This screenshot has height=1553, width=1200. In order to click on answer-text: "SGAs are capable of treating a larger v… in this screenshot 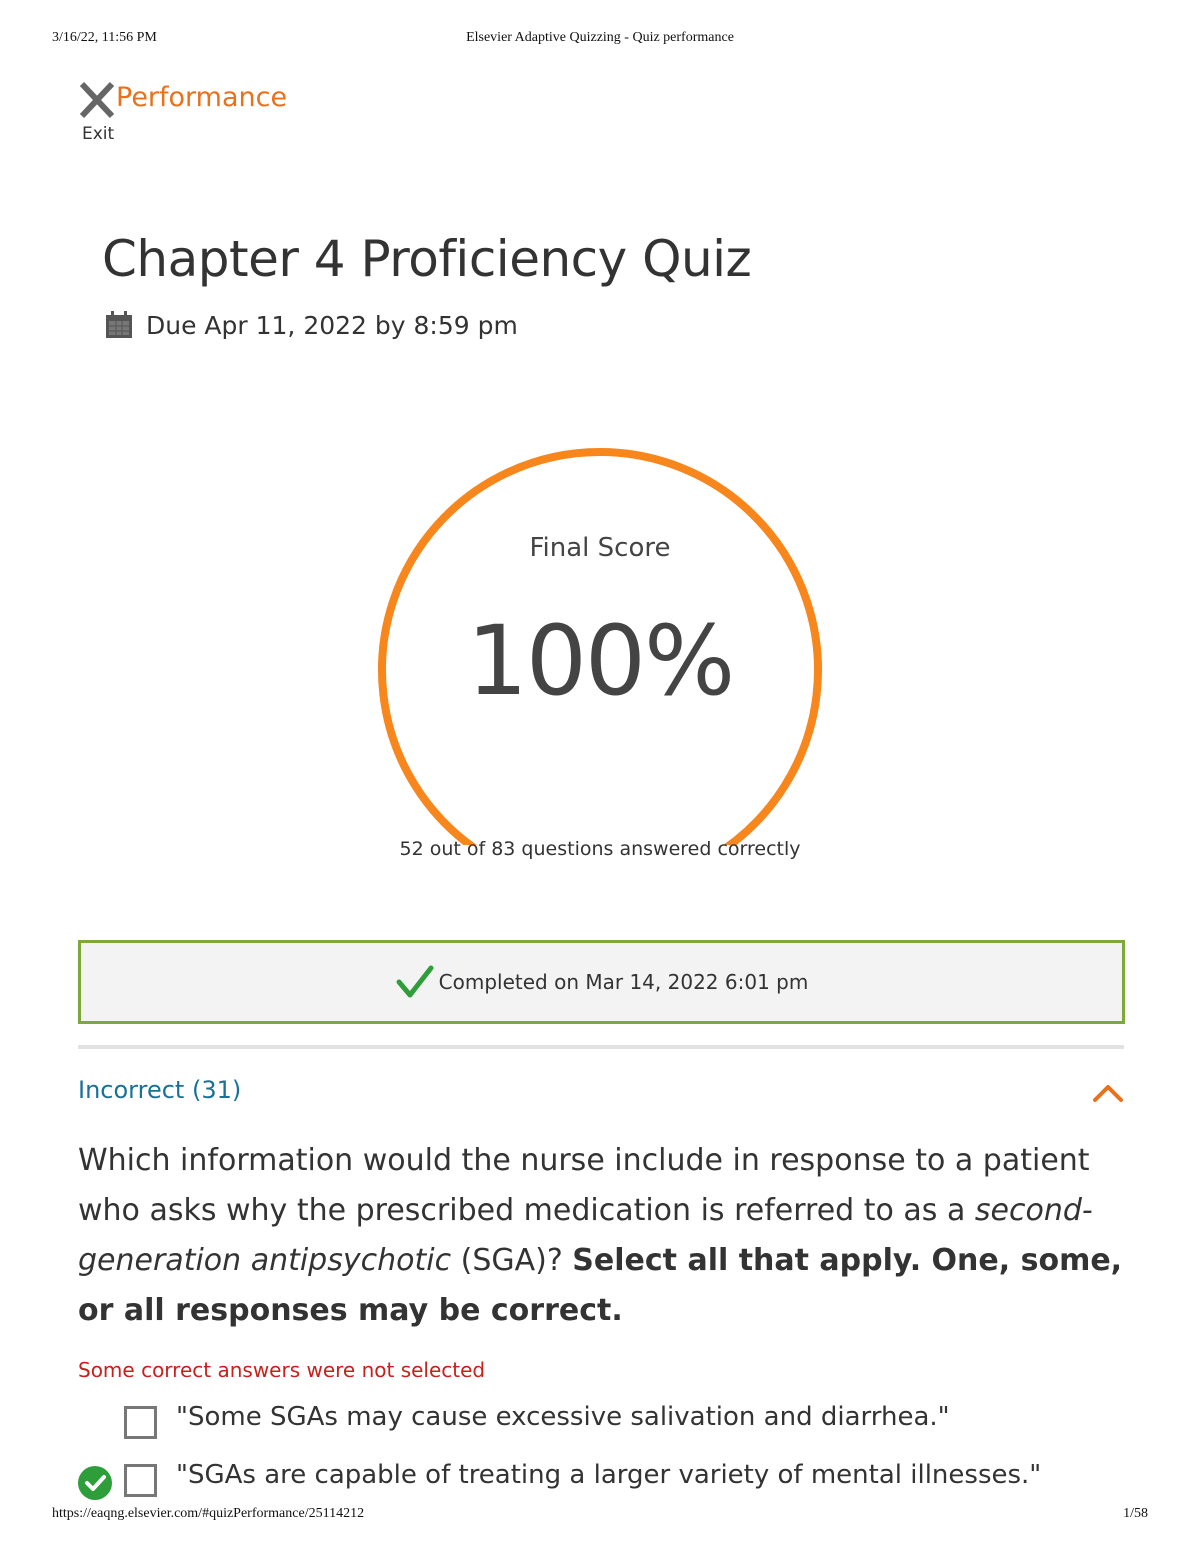, I will do `click(609, 1475)`.